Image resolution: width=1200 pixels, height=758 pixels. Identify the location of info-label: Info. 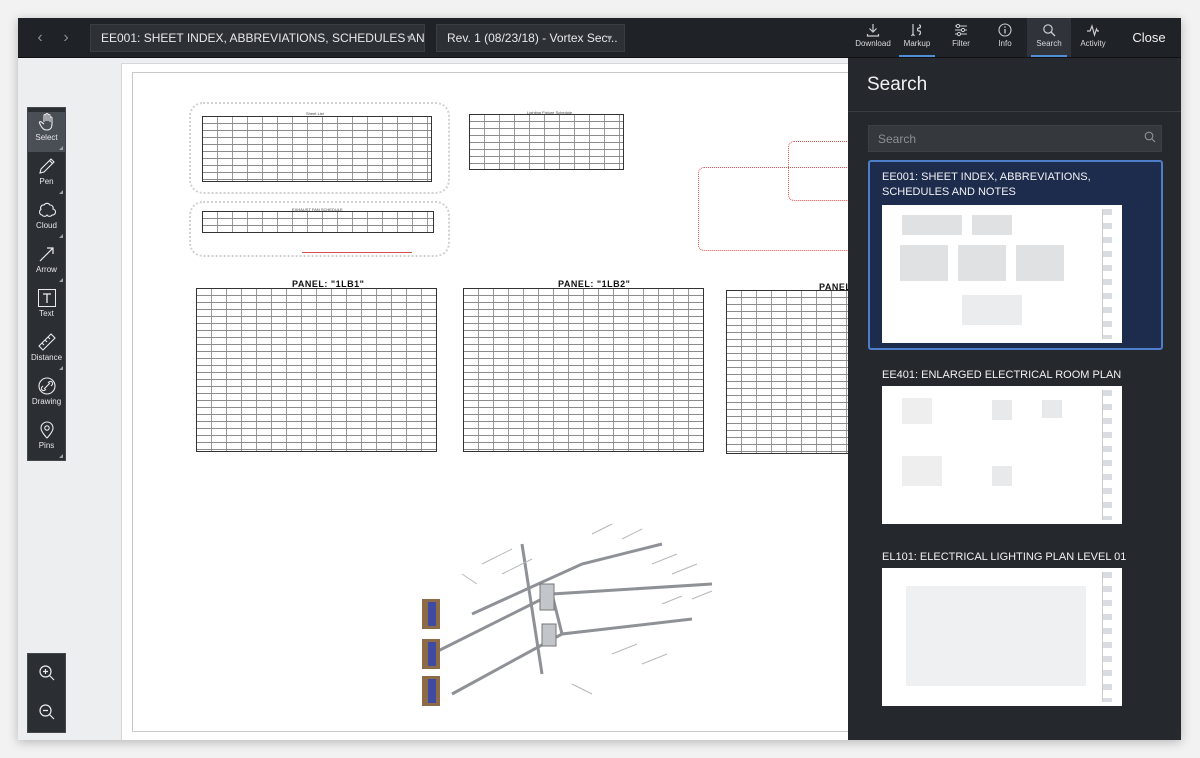
(1005, 43).